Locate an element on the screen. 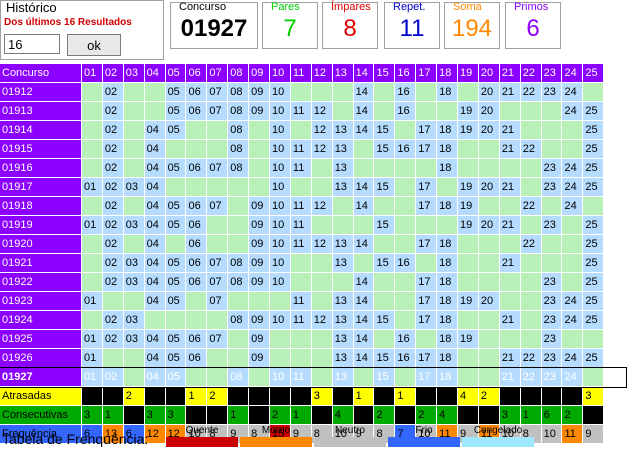  legend-swatch is located at coordinates (424, 442).